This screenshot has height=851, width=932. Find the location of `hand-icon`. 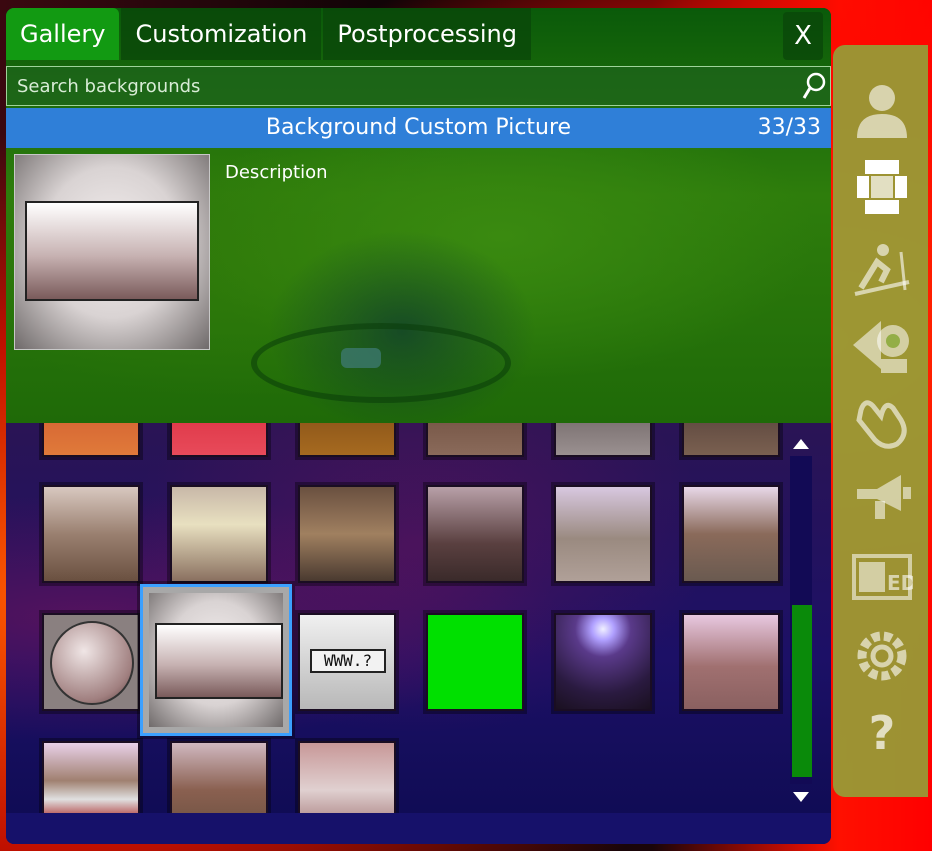

hand-icon is located at coordinates (882, 421).